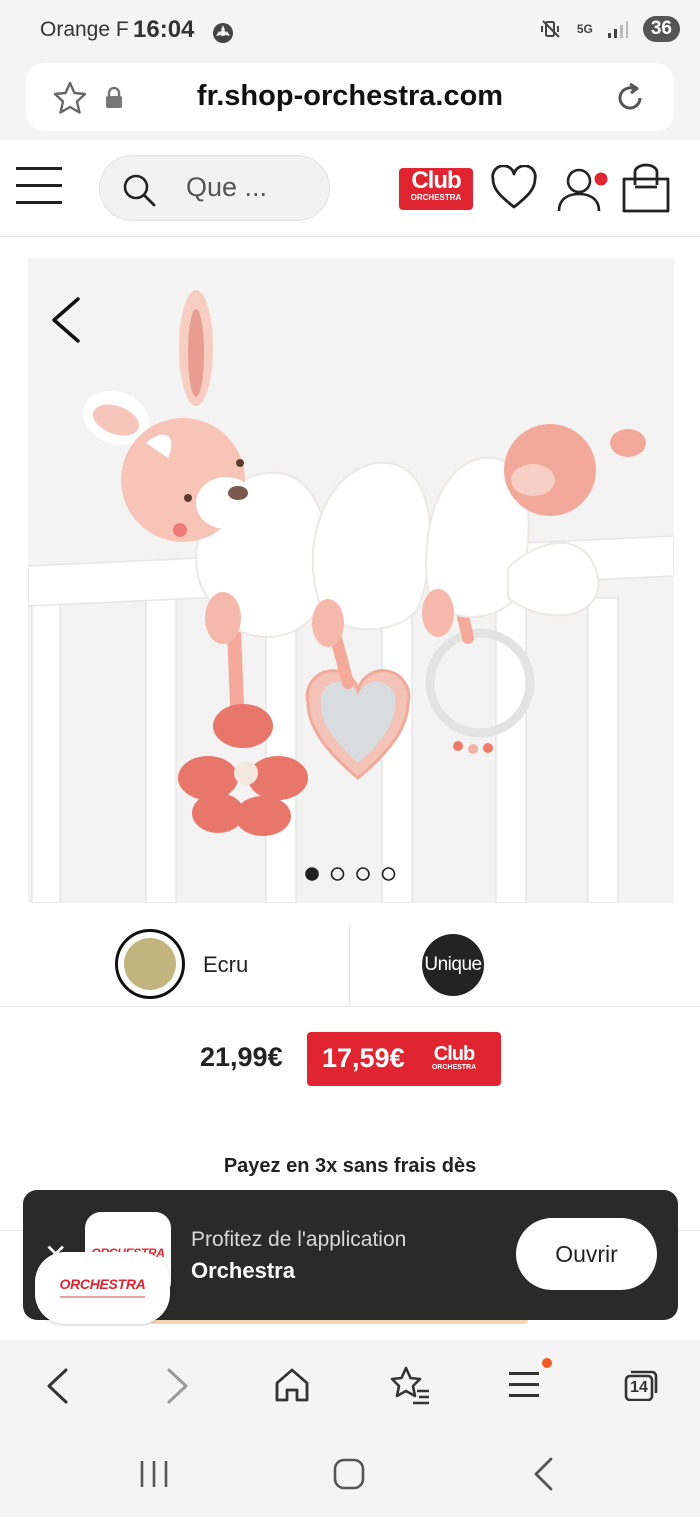  I want to click on size-option: Unique, so click(453, 965).